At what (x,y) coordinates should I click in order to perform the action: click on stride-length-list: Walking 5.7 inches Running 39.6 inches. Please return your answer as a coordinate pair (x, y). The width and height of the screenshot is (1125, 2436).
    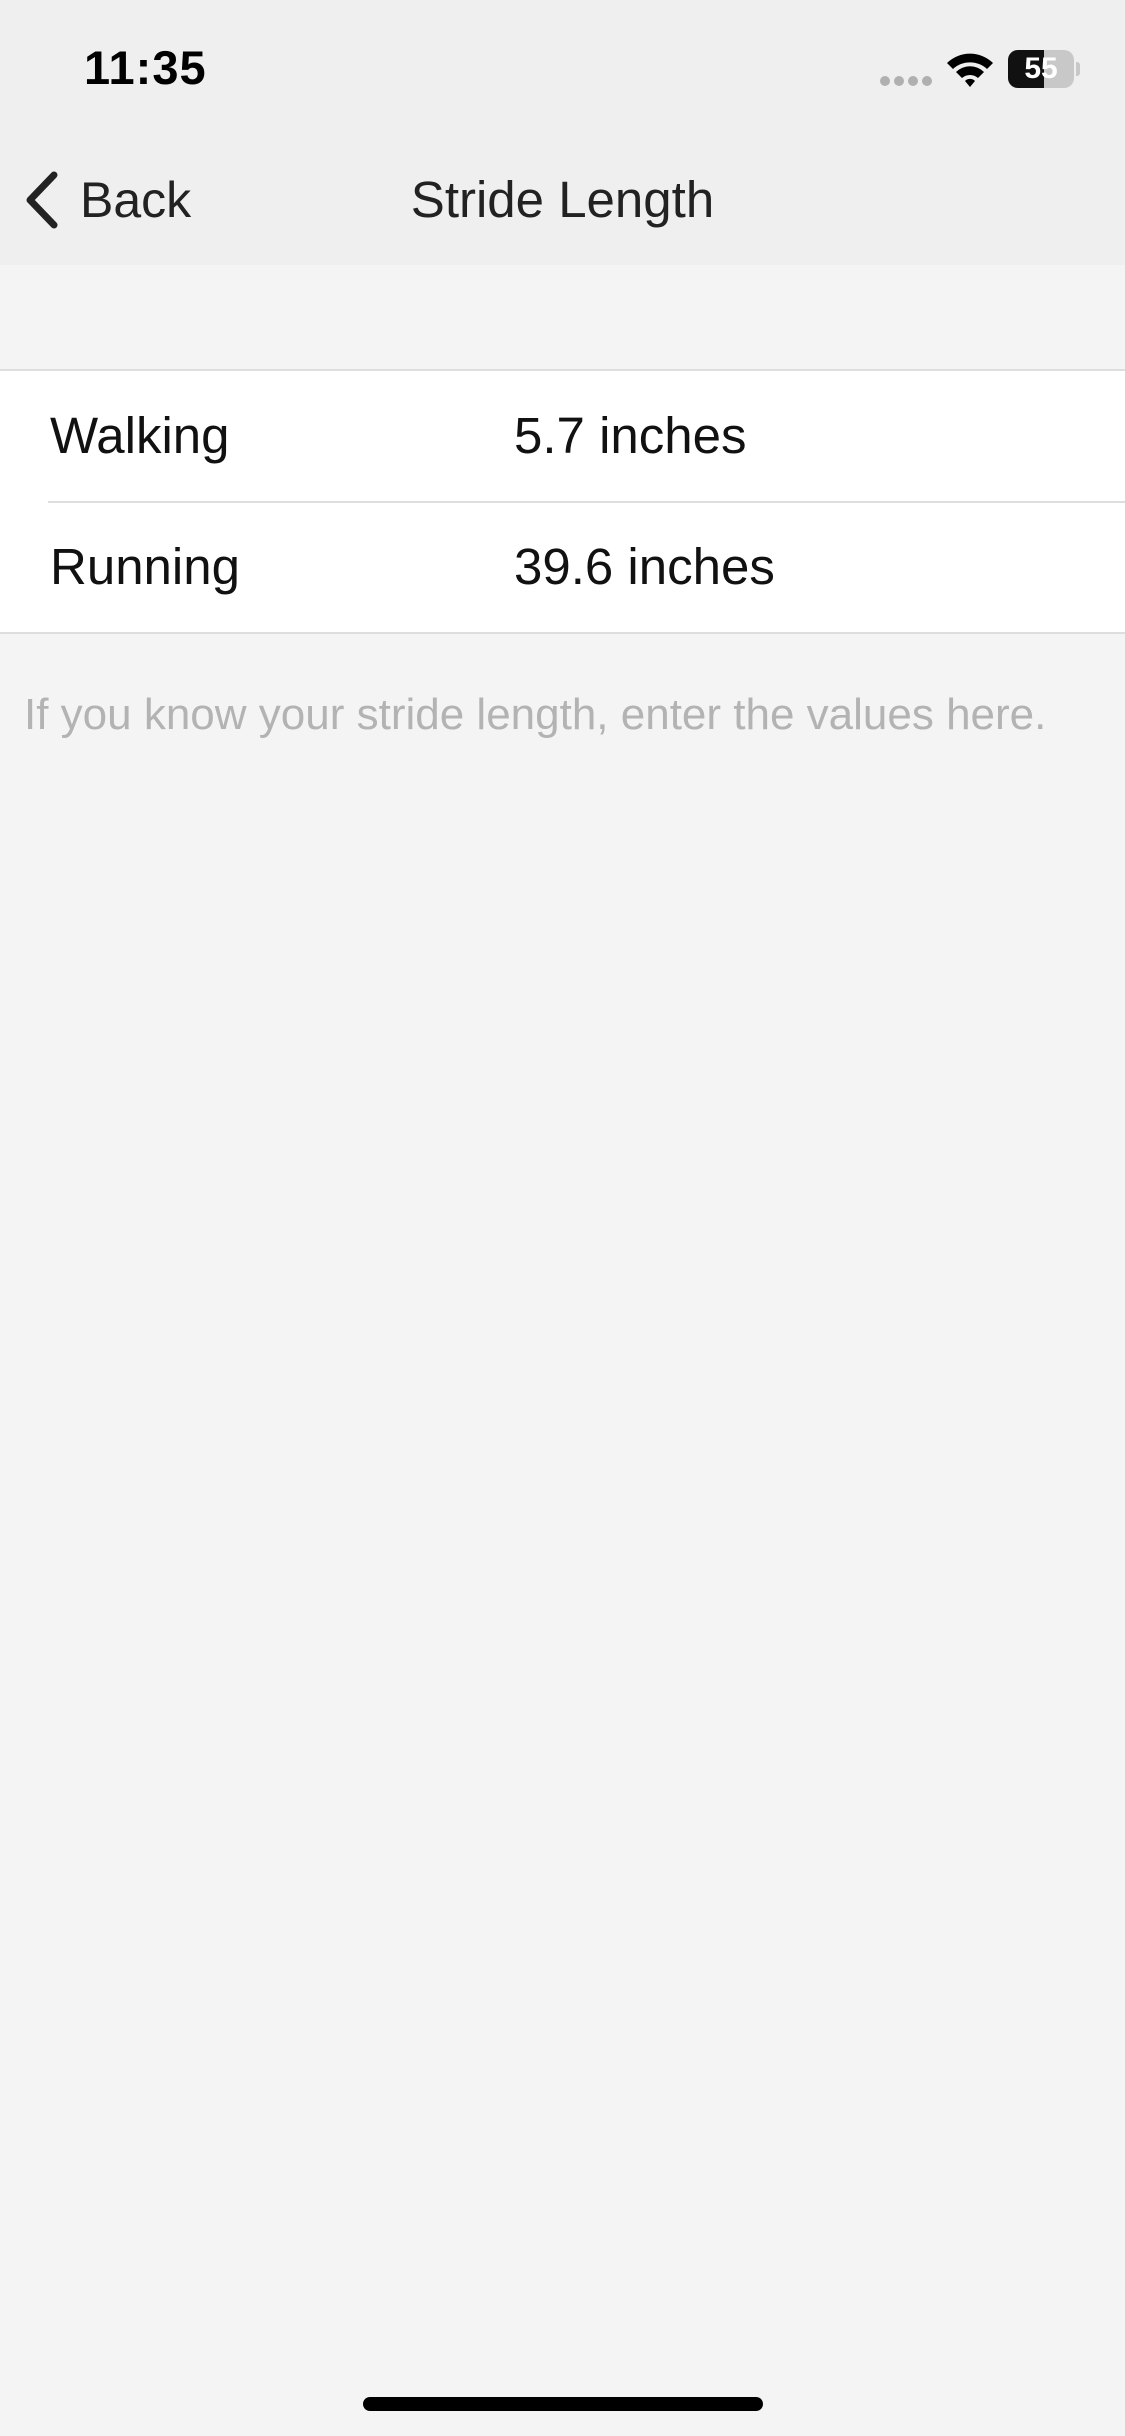
    Looking at the image, I should click on (562, 501).